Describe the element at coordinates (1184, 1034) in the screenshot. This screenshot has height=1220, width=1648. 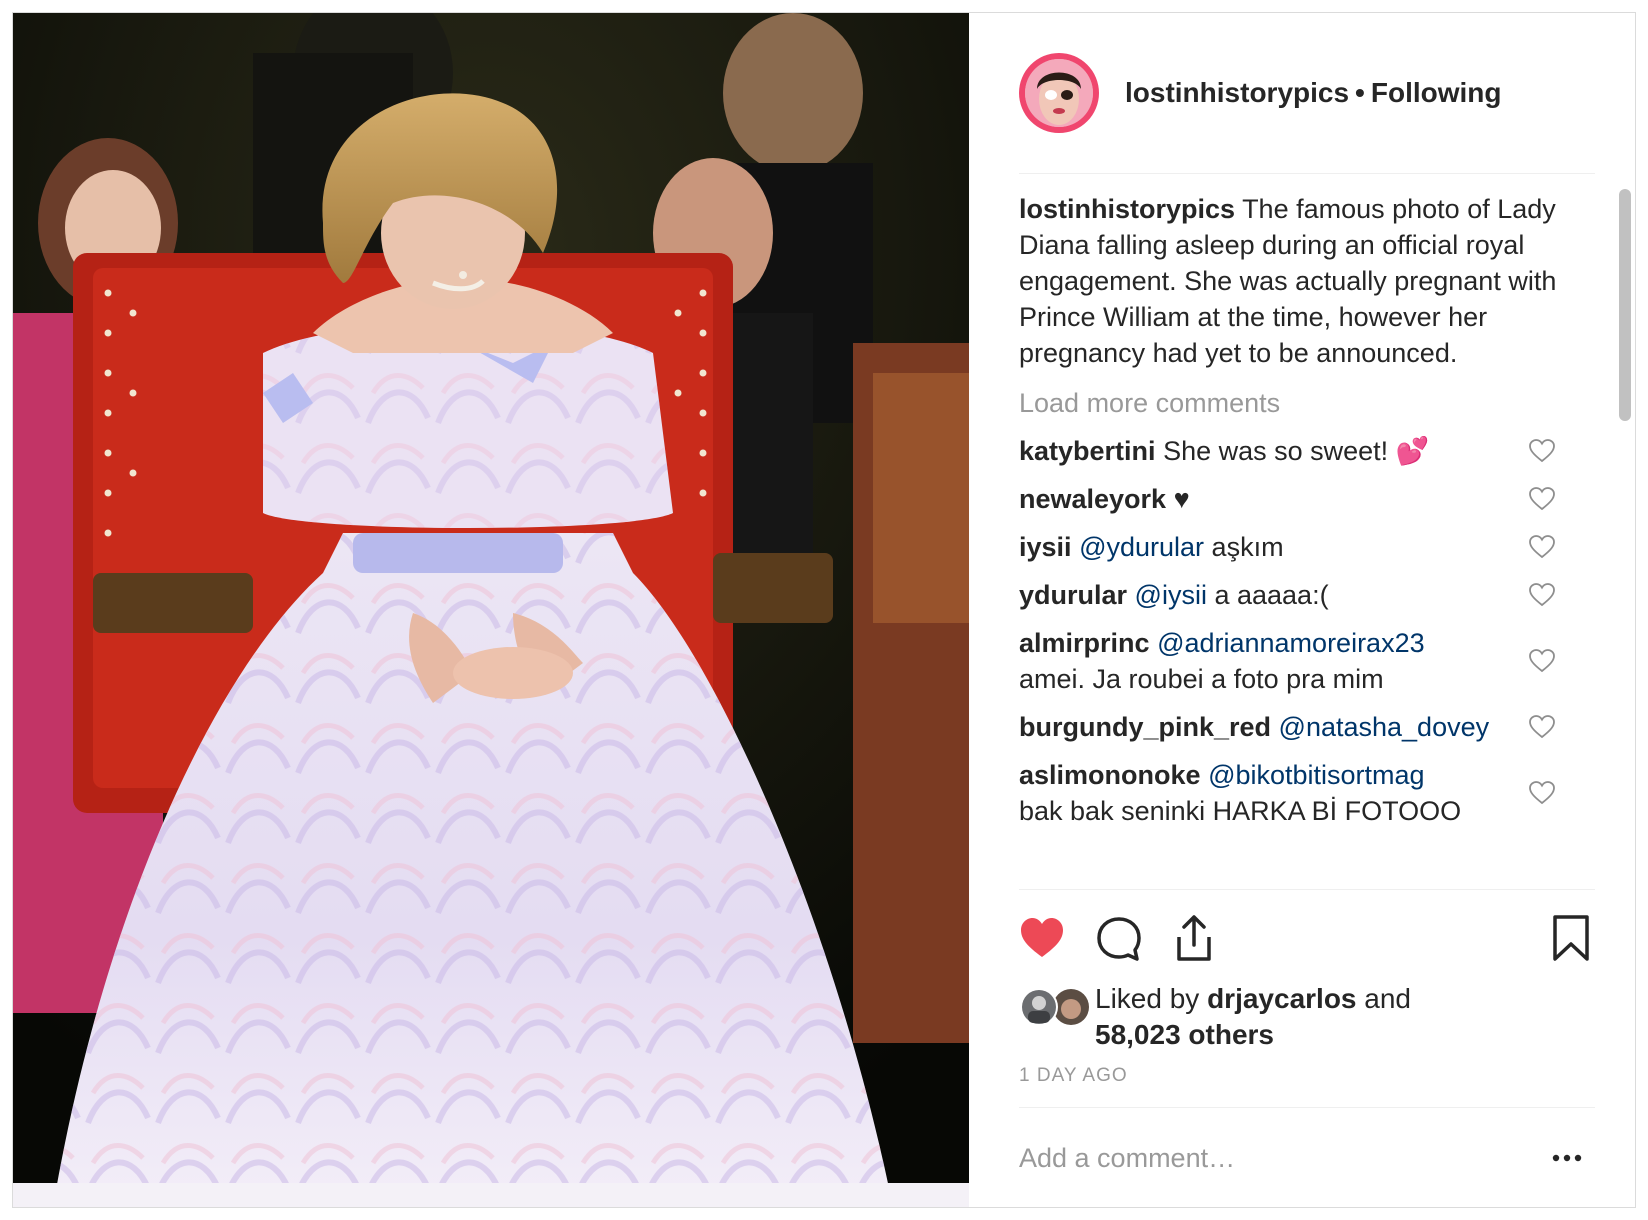
I see `likes-others-count: 58,023 others` at that location.